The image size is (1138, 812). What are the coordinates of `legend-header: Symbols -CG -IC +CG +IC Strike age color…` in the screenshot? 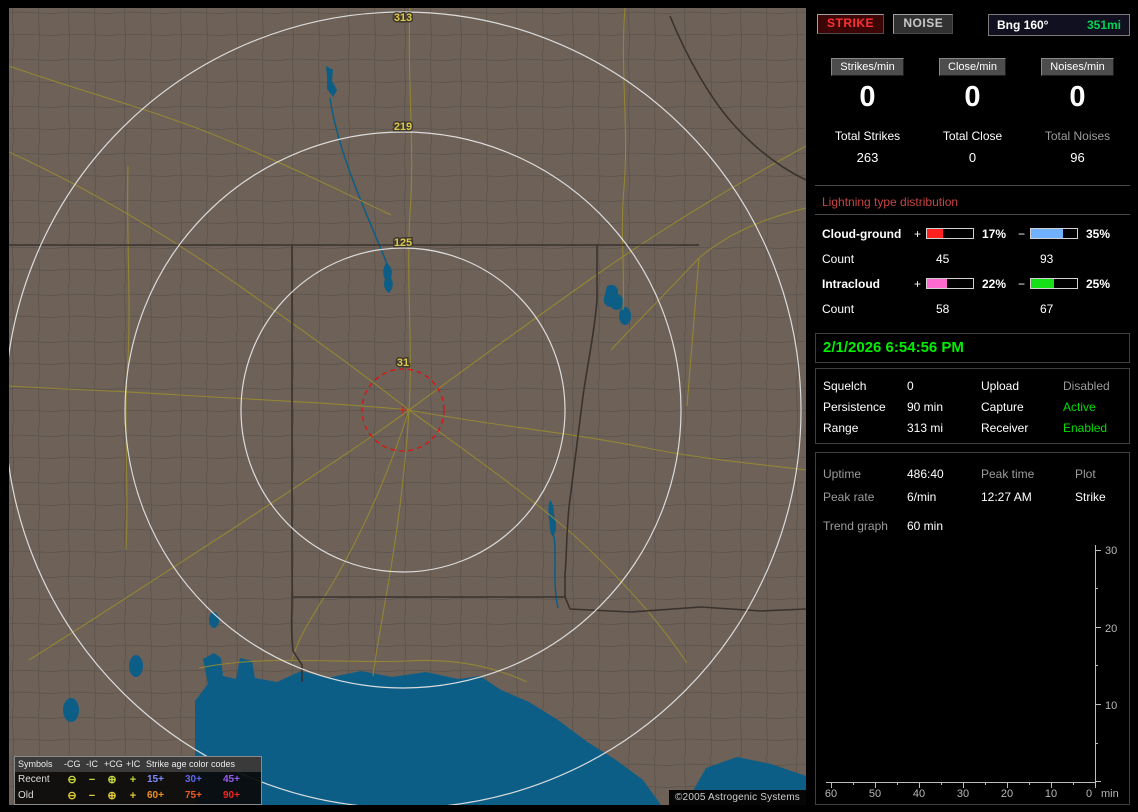 It's located at (138, 764).